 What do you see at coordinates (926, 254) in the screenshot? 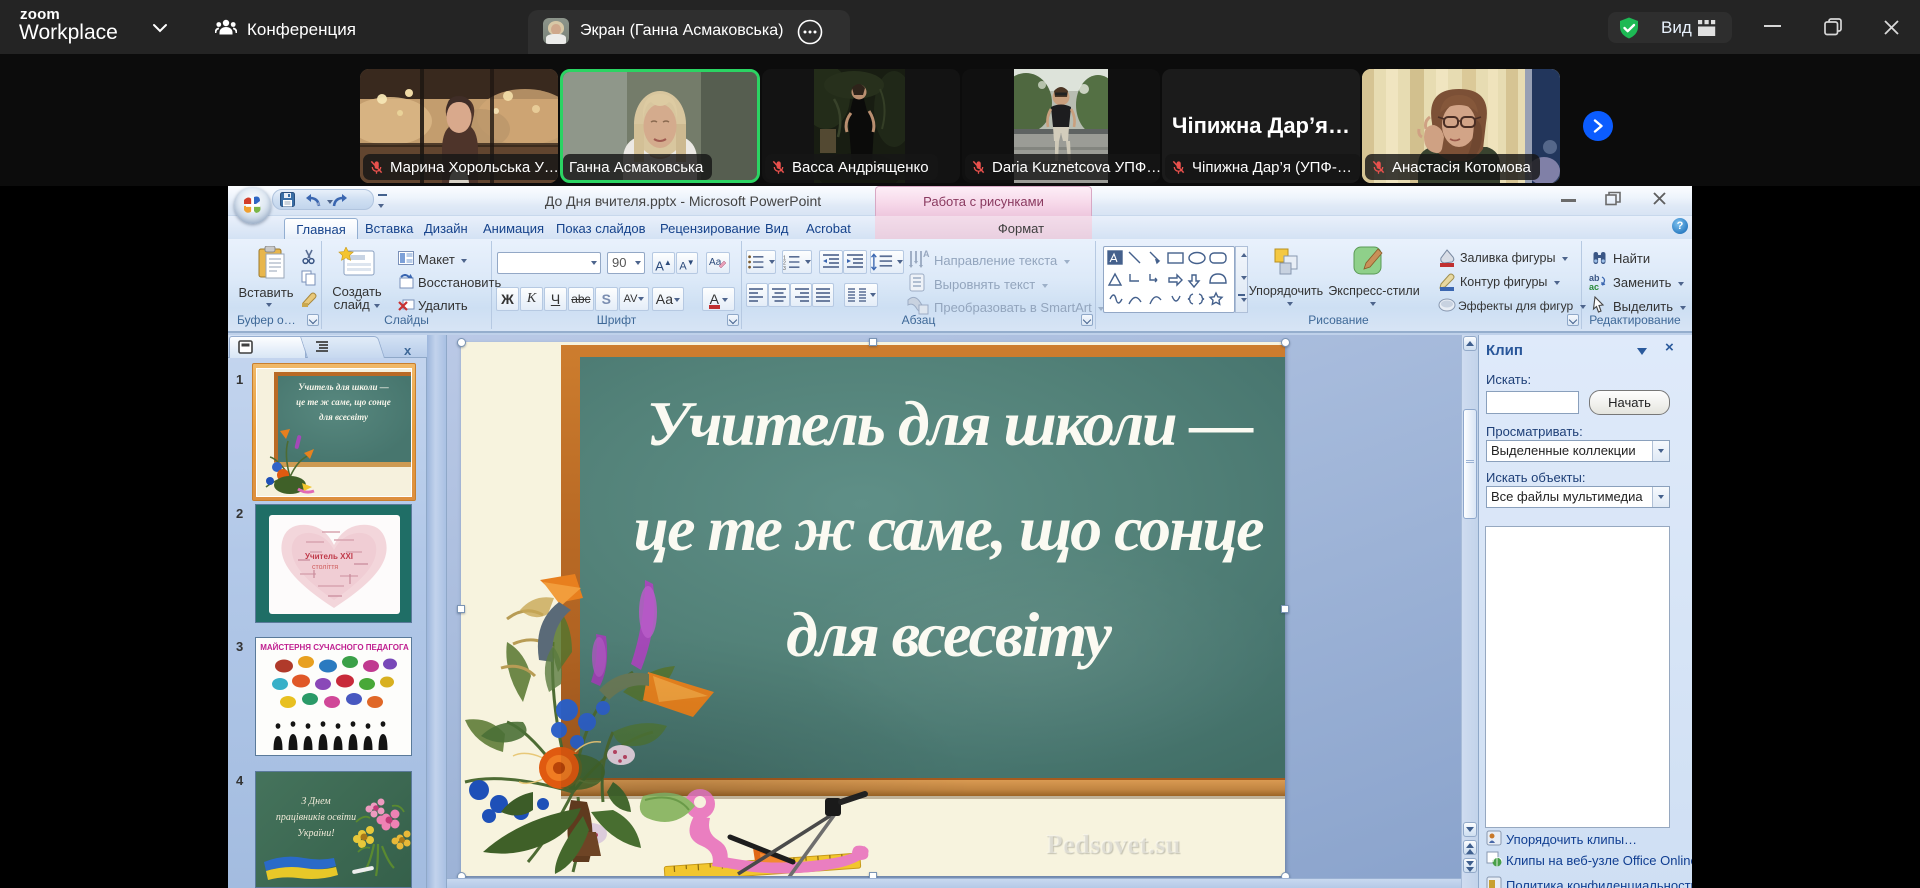
I see `svg-text: A` at bounding box center [926, 254].